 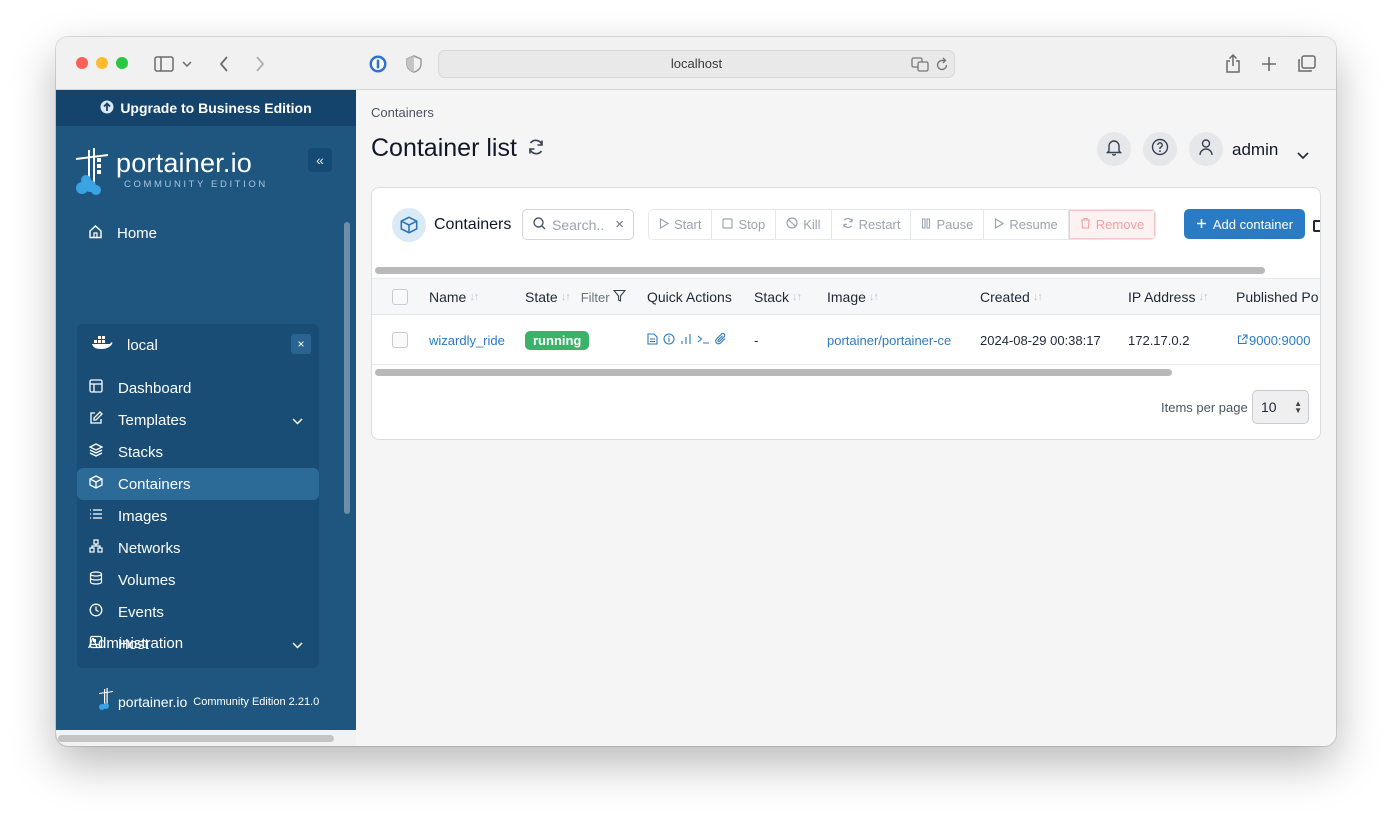 I want to click on resume-label: Resume, so click(x=1033, y=224).